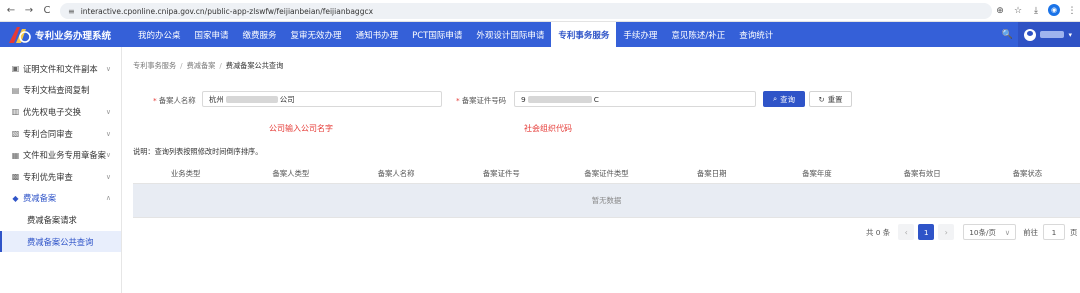 This screenshot has height=293, width=1080. Describe the element at coordinates (559, 99) in the screenshot. I see `redacted-text` at that location.